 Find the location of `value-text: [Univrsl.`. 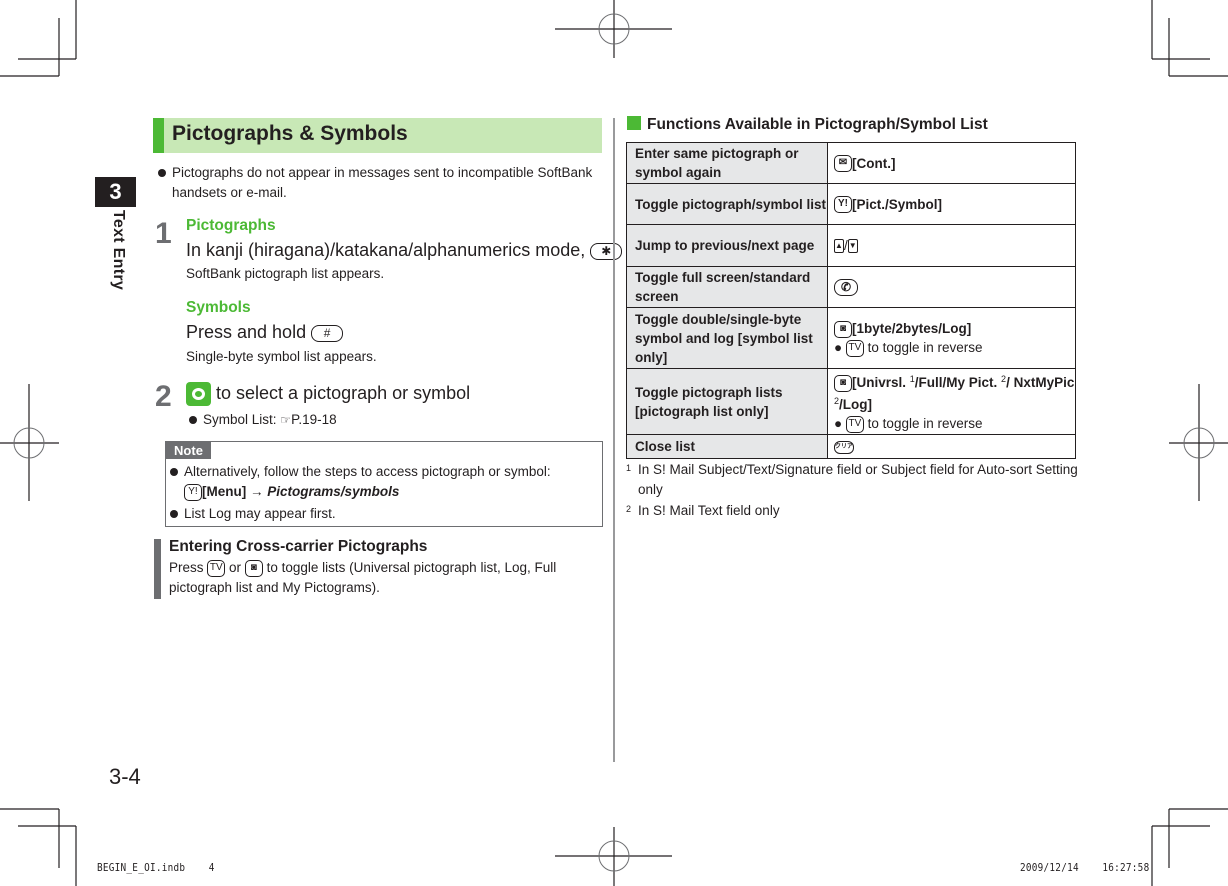

value-text: [Univrsl. is located at coordinates (881, 382).